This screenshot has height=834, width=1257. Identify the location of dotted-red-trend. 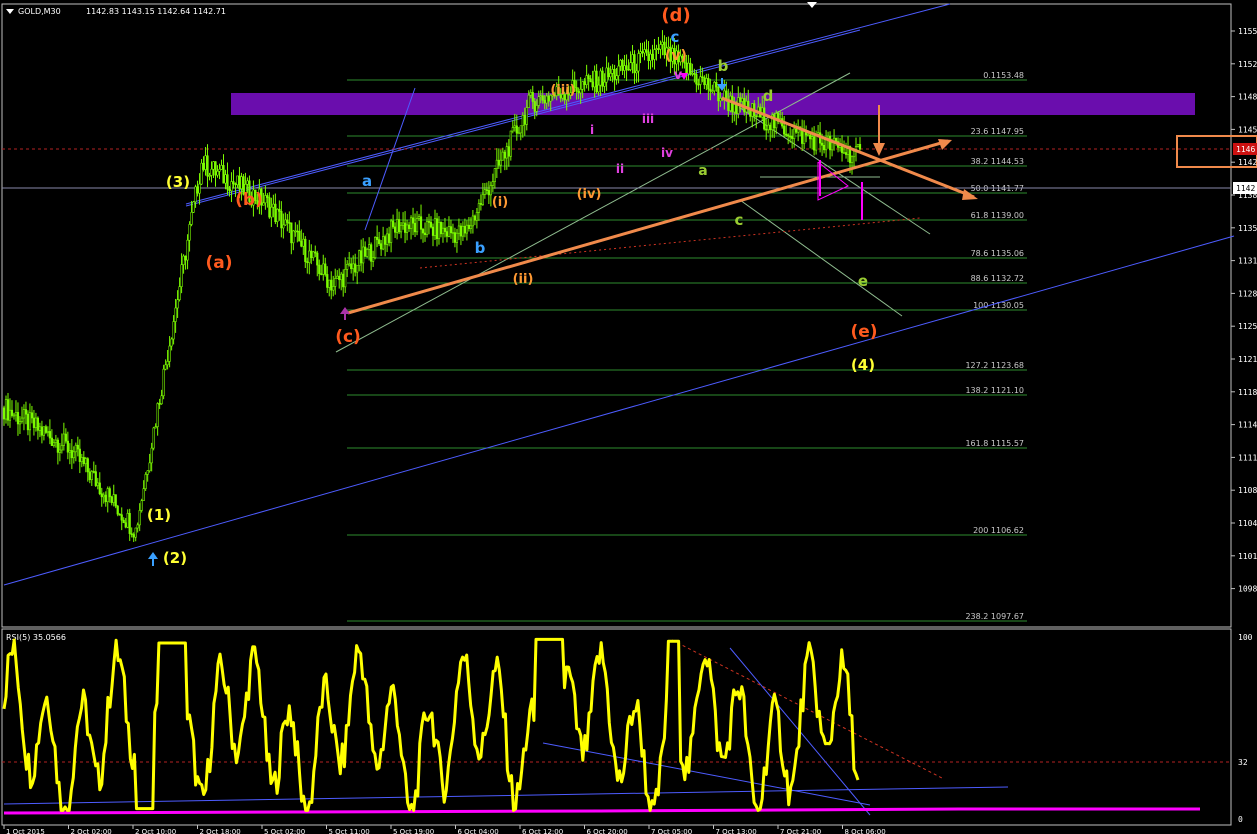
(670, 243).